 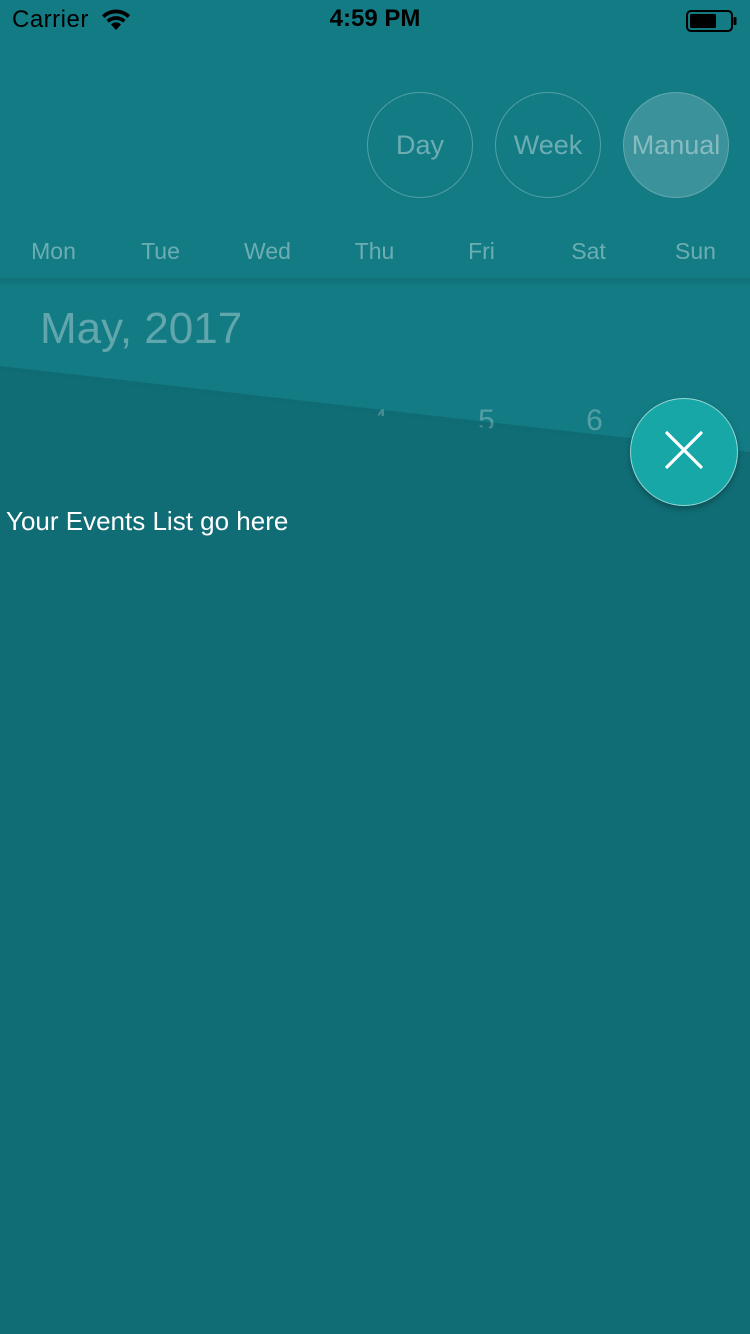 What do you see at coordinates (481, 251) in the screenshot?
I see `weekday-label: Fri` at bounding box center [481, 251].